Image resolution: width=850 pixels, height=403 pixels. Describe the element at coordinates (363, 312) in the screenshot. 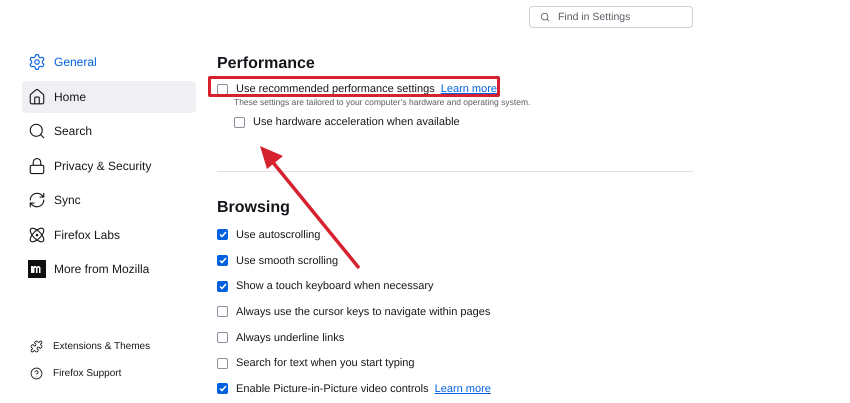

I see `option-label: Always use the cursor keys to navigate within pages` at that location.